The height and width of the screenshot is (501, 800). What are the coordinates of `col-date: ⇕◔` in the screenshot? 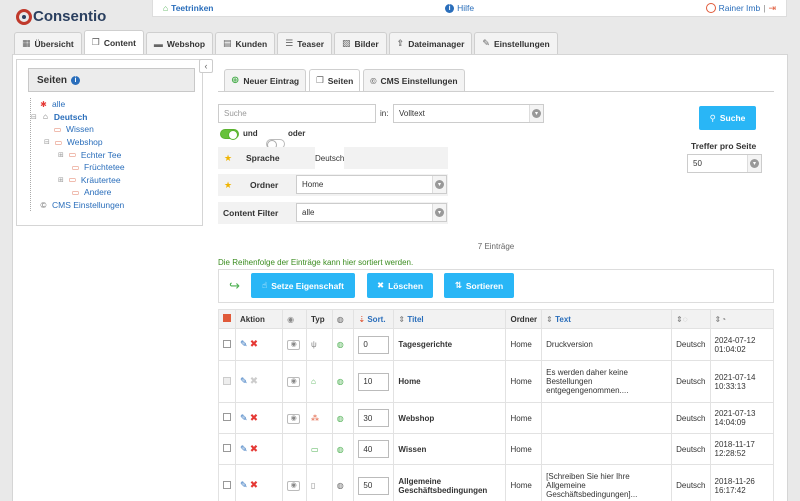 It's located at (742, 319).